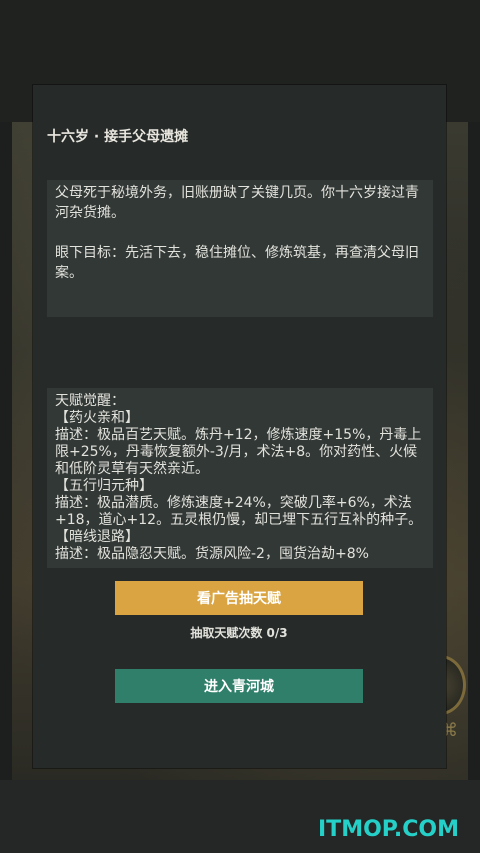 This screenshot has width=480, height=853. I want to click on story-paragraph: 眼下目标：先活下去，稳住摊位、修炼筑基，再查清父母旧案。, so click(237, 263).